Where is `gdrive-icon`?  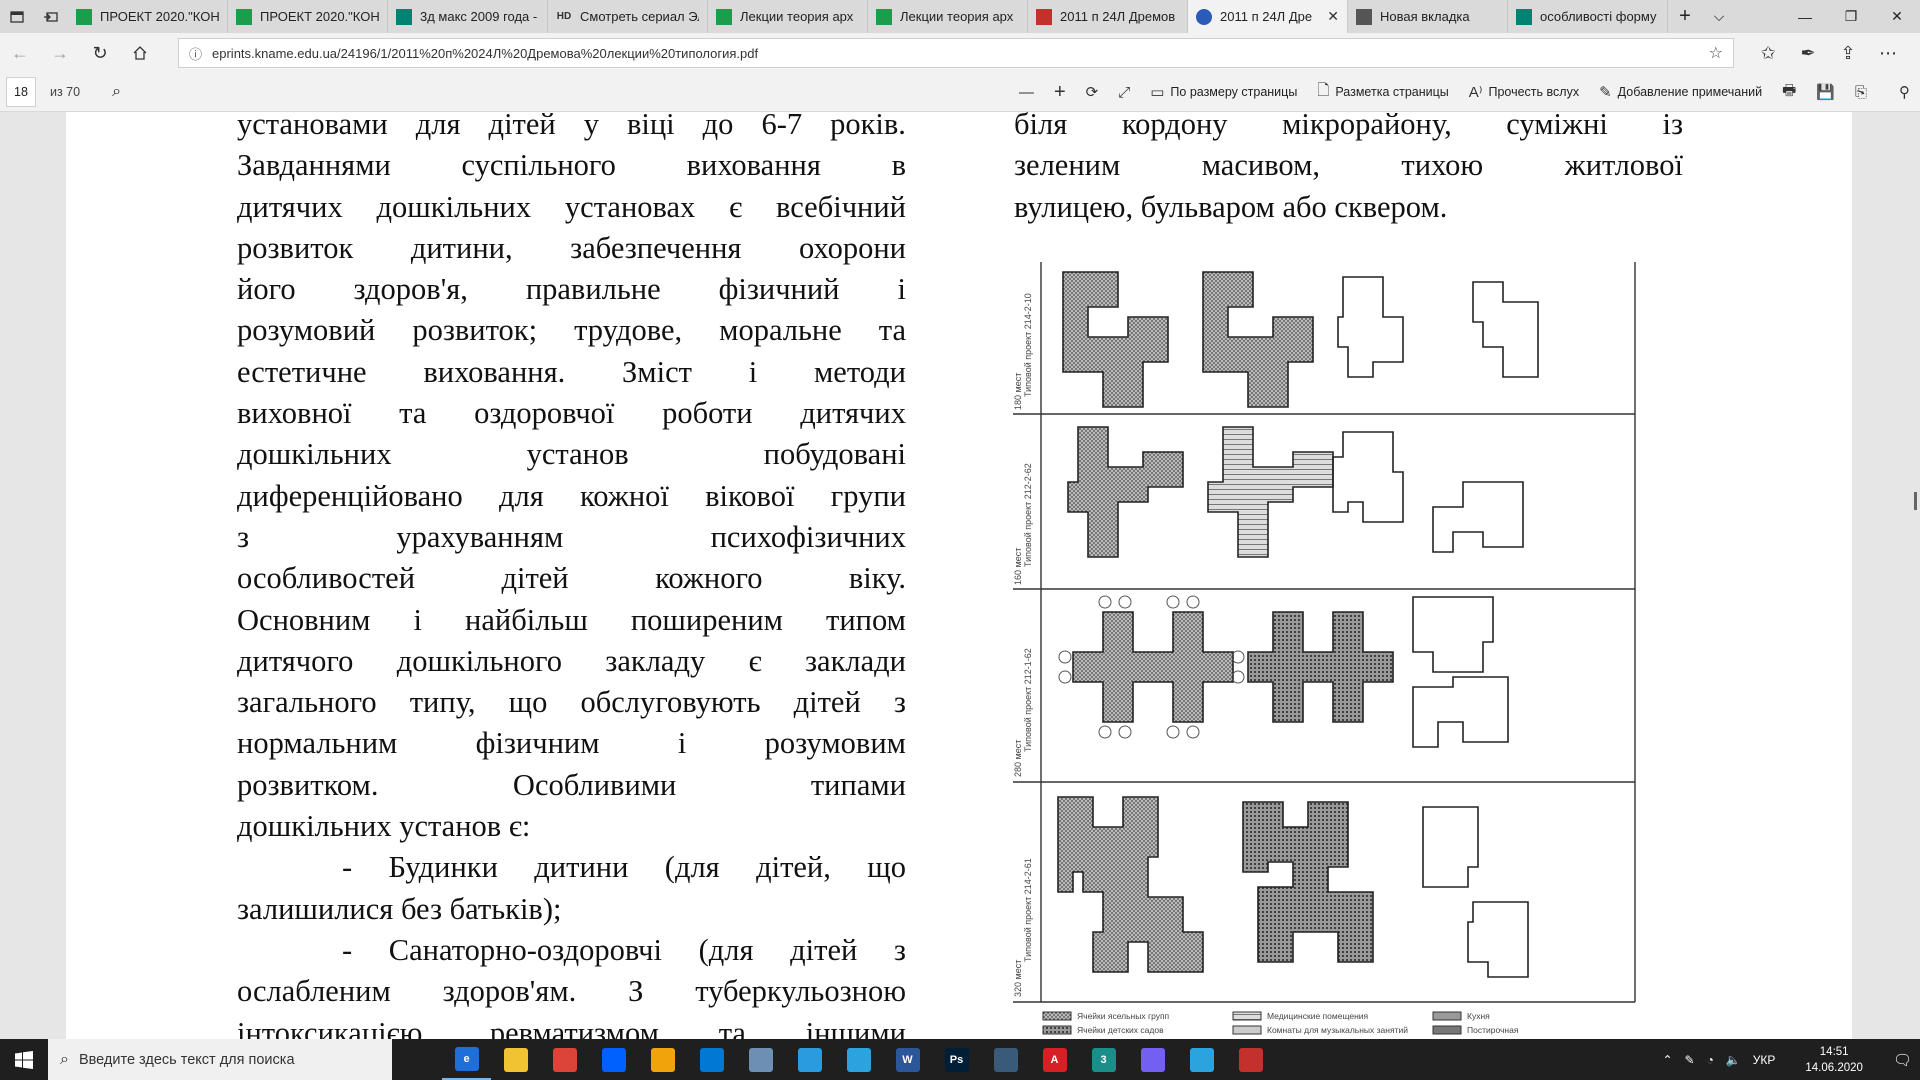
gdrive-icon is located at coordinates (884, 16).